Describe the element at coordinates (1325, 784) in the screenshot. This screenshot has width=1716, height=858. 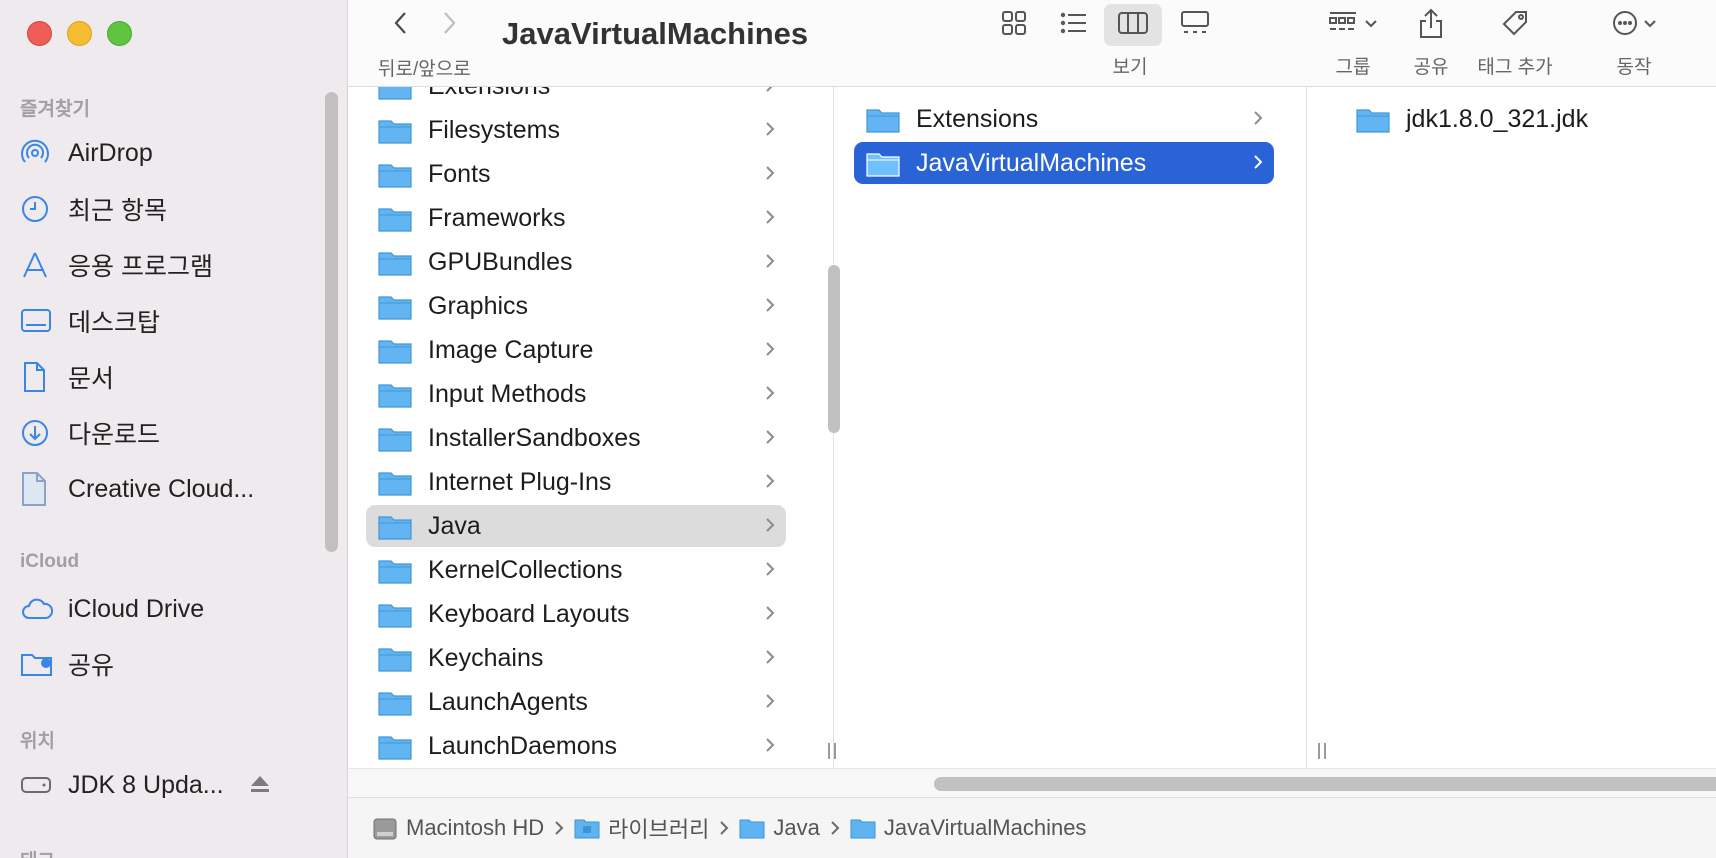
I see `horizontal-scroll-thumb` at that location.